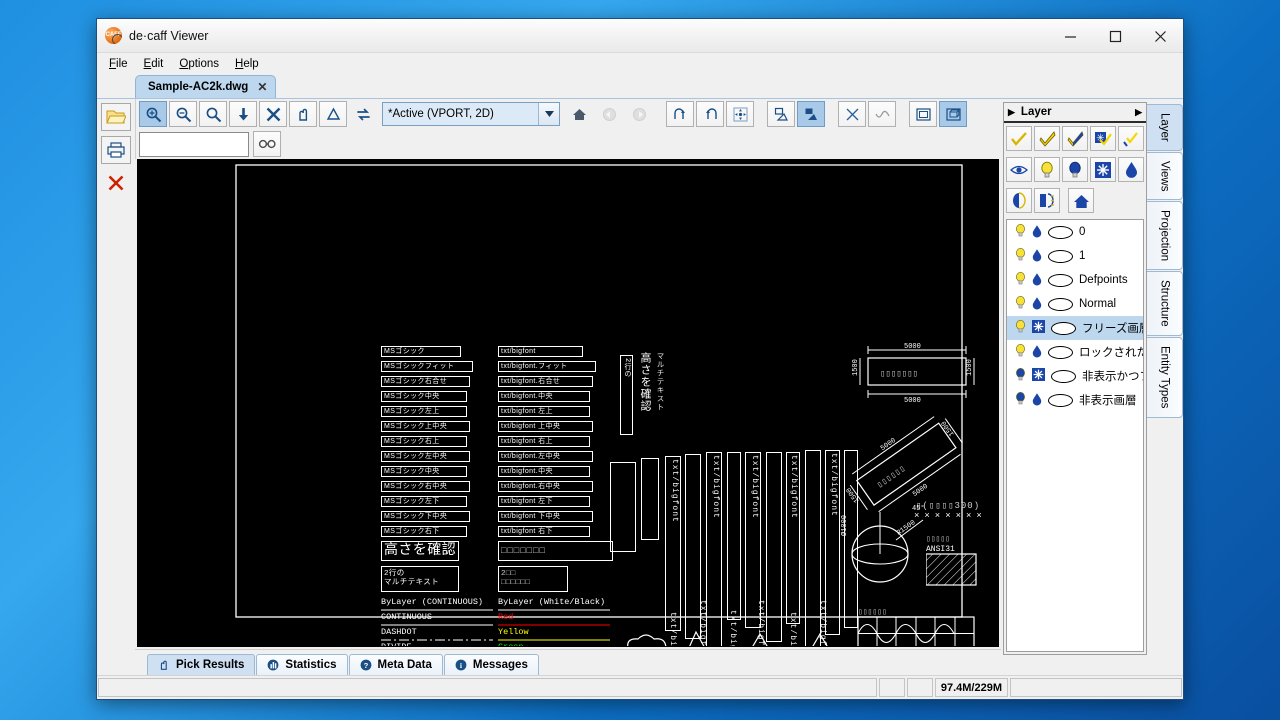  Describe the element at coordinates (199, 64) in the screenshot. I see `menu-options: Options` at that location.